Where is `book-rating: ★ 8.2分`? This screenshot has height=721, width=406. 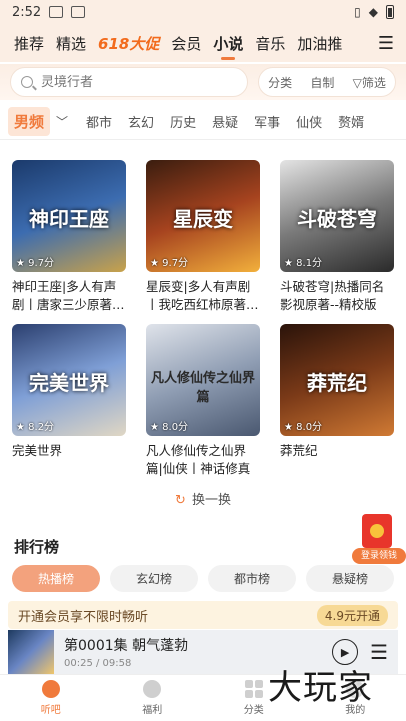
book-rating: ★ 8.2分 is located at coordinates (35, 427).